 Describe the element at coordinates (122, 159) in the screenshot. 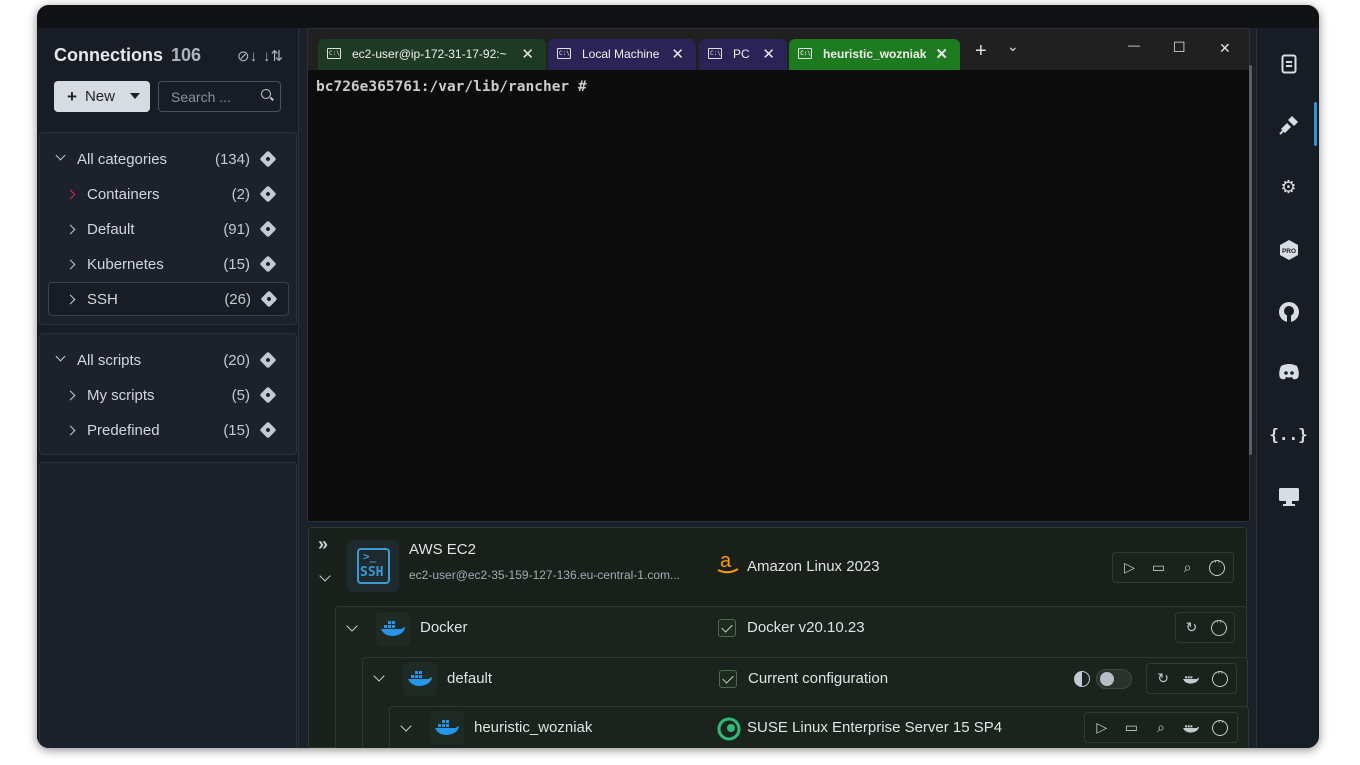

I see `category-label: All categories` at that location.